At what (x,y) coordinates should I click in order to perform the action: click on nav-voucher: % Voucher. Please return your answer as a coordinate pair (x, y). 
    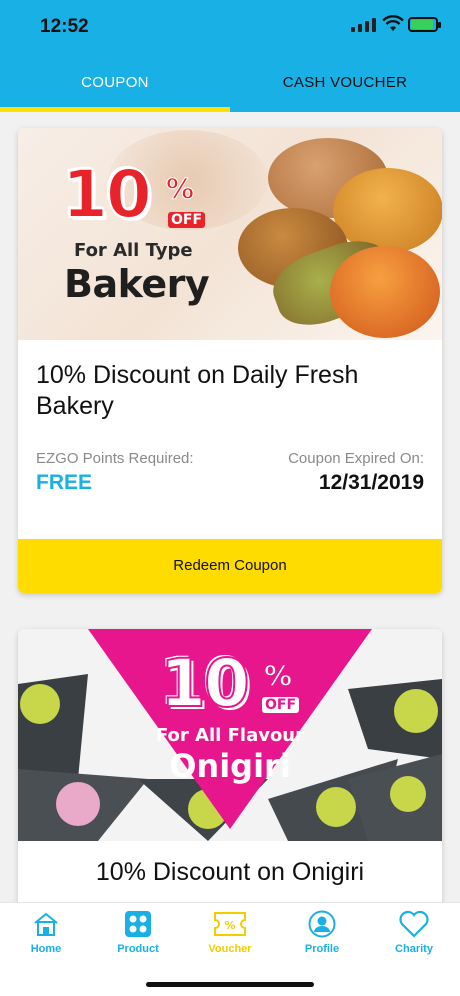
    Looking at the image, I should click on (230, 935).